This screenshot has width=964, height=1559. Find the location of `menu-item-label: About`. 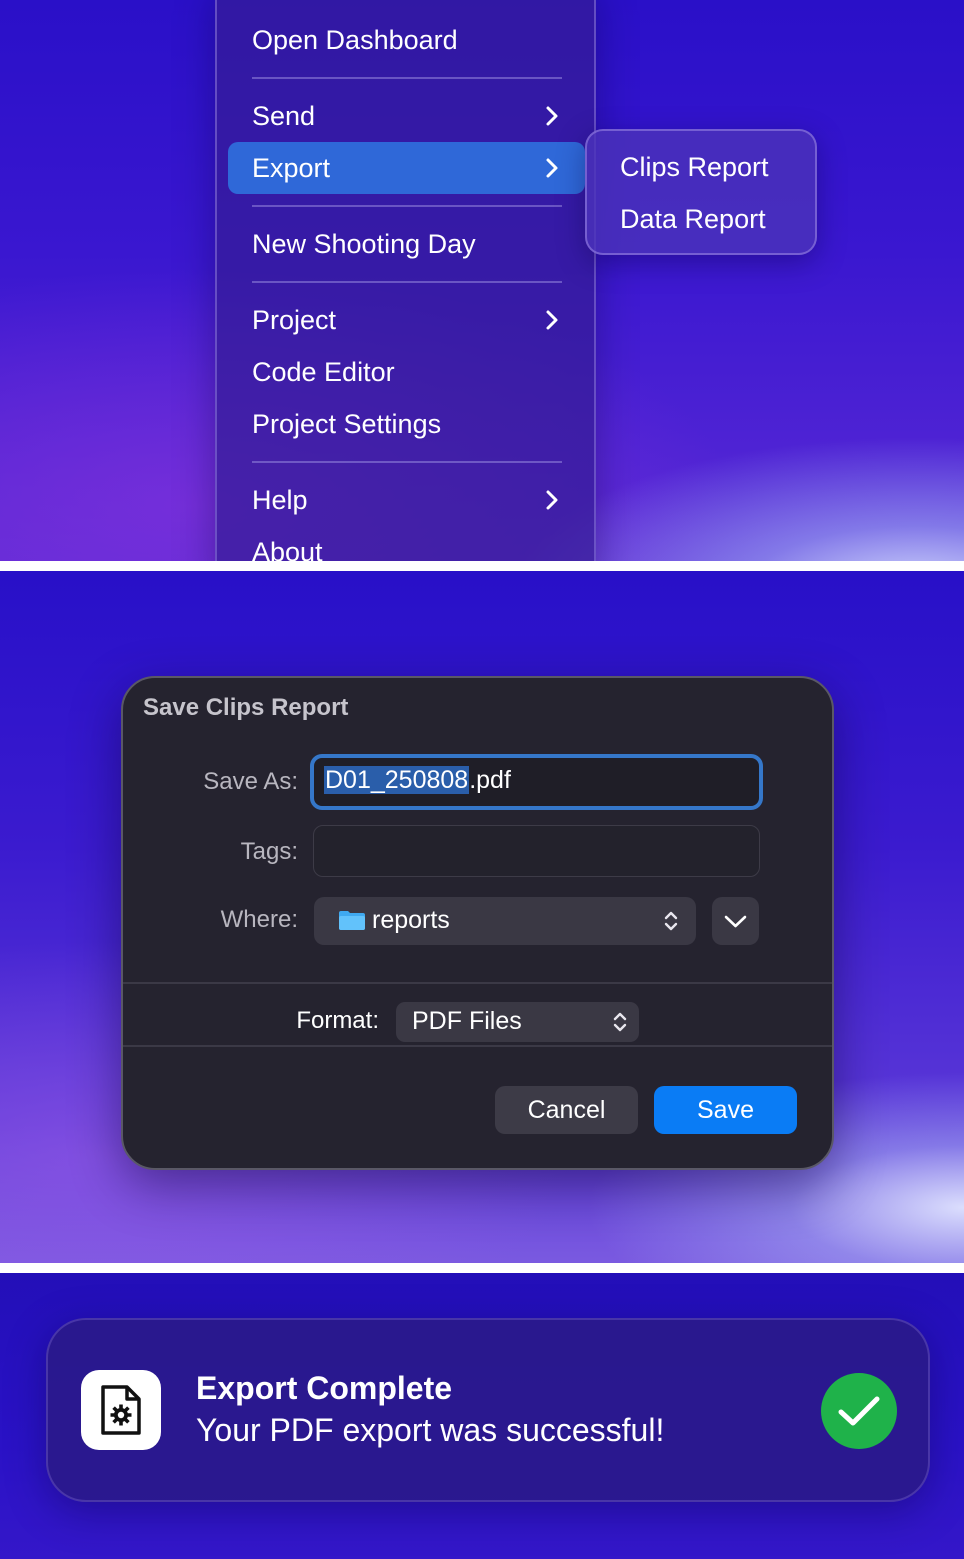

menu-item-label: About is located at coordinates (287, 549).